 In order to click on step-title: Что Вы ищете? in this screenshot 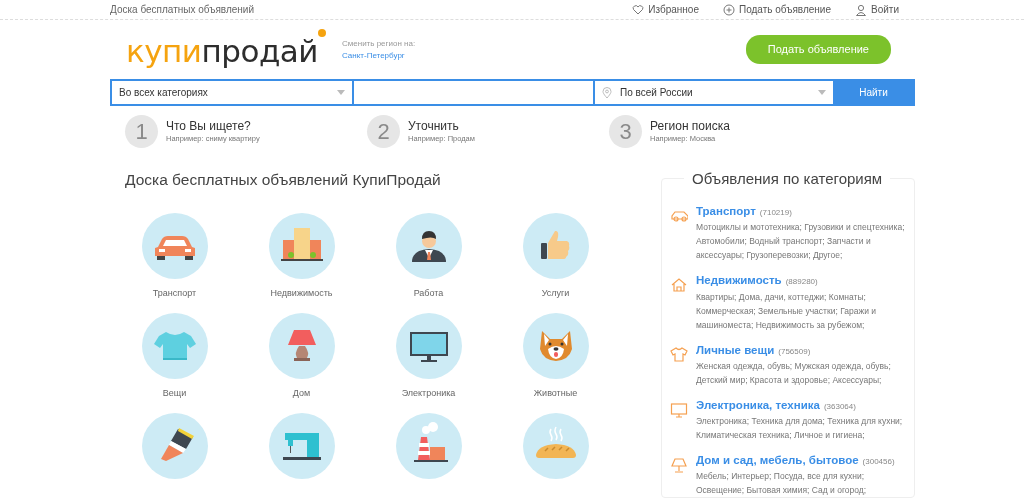, I will do `click(209, 126)`.